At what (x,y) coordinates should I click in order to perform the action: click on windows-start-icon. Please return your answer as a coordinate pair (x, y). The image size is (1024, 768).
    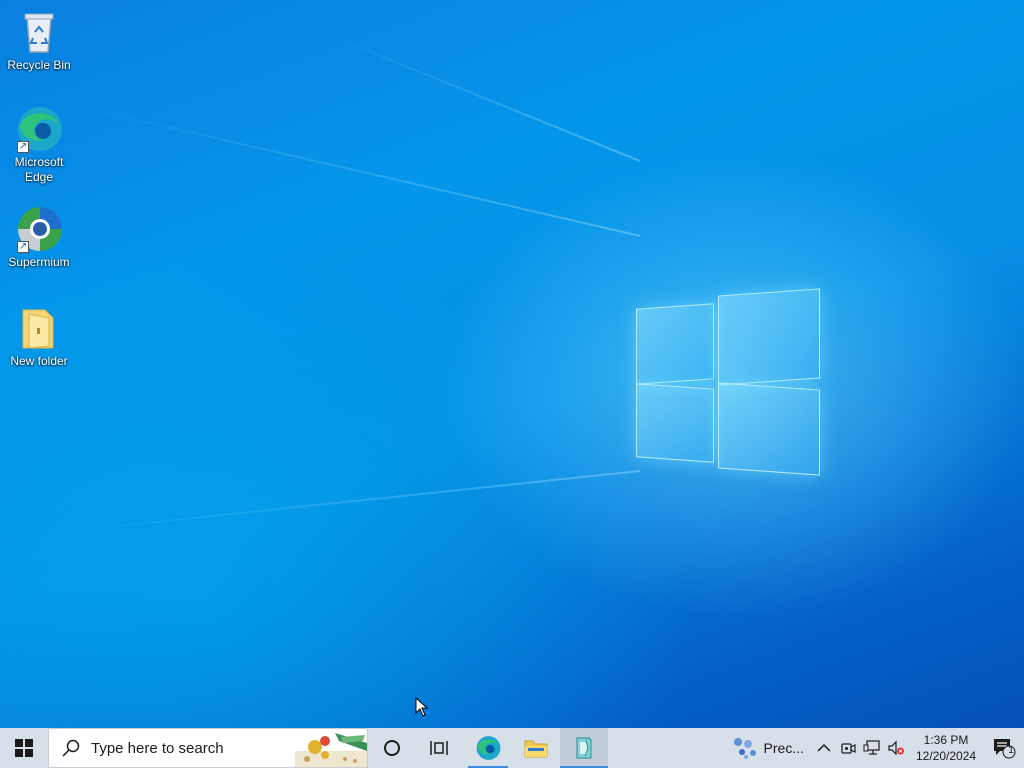
    Looking at the image, I should click on (24, 748).